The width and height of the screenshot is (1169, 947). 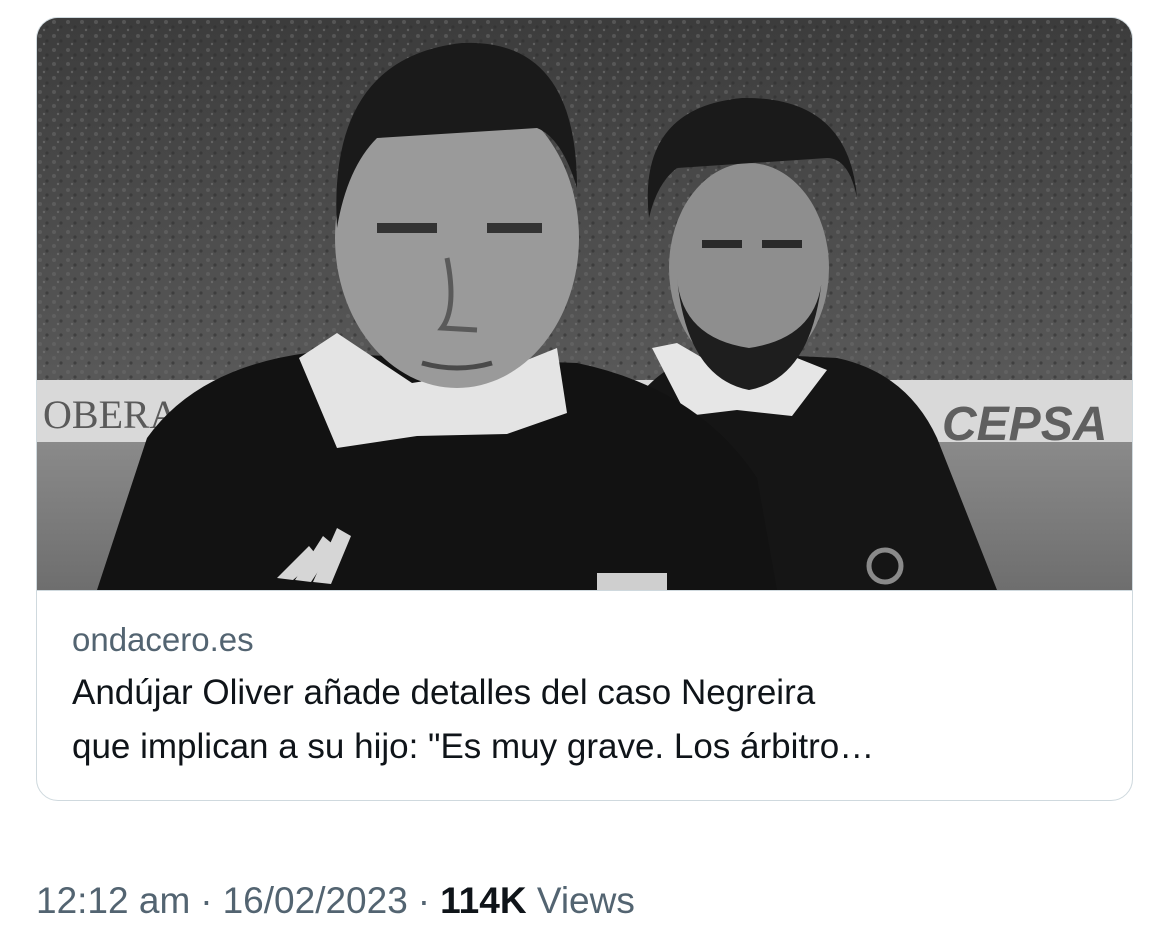 I want to click on tweet-meta-row: 12:12 am · 16/02/2023 · 114K Views, so click(x=335, y=901).